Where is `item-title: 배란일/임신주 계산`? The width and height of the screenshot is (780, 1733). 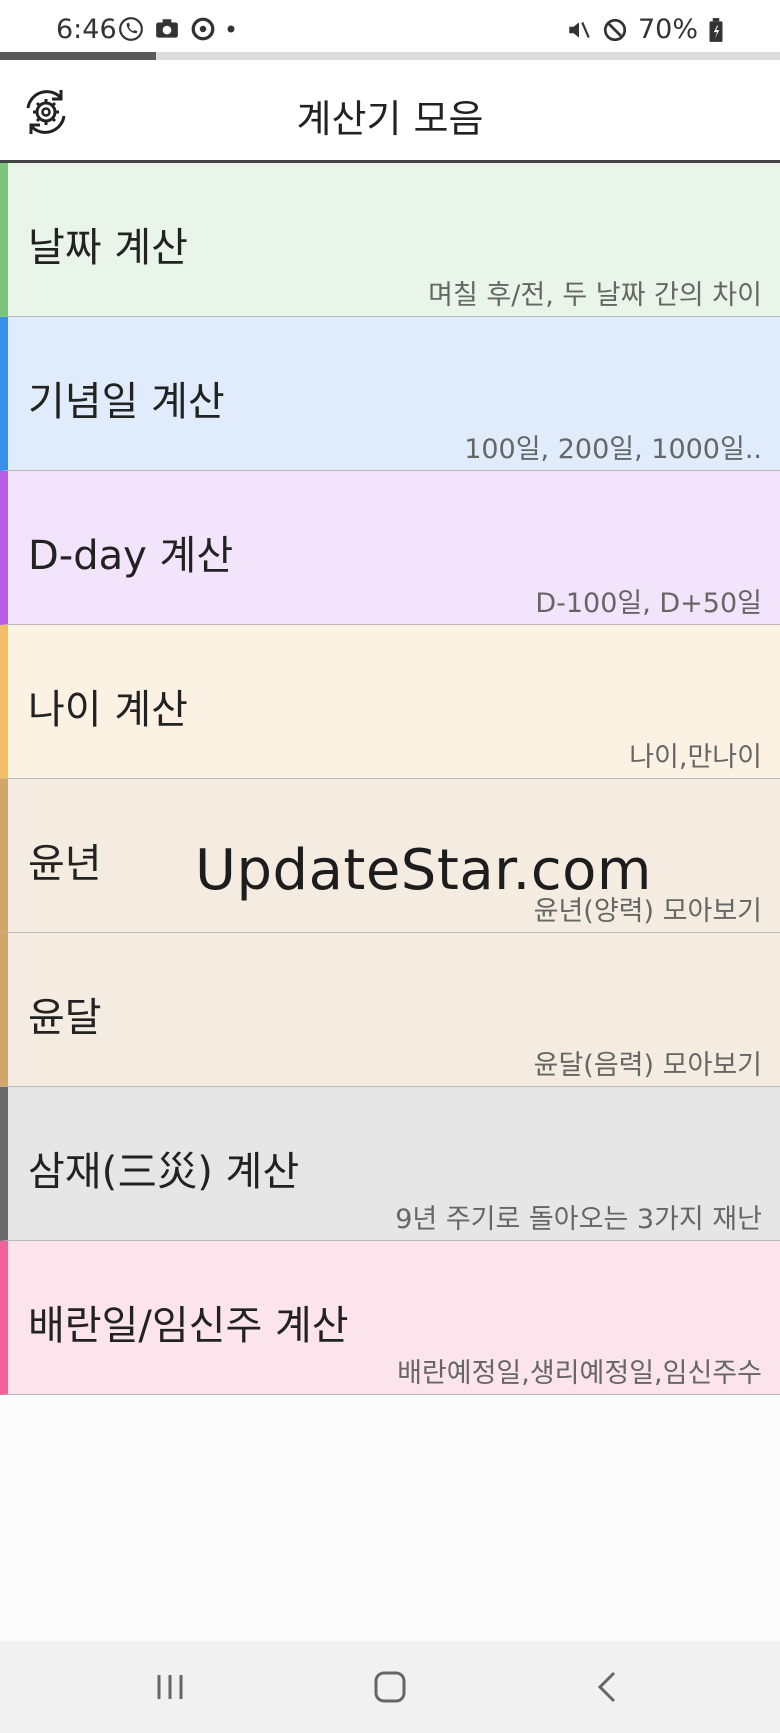 item-title: 배란일/임신주 계산 is located at coordinates (188, 1326).